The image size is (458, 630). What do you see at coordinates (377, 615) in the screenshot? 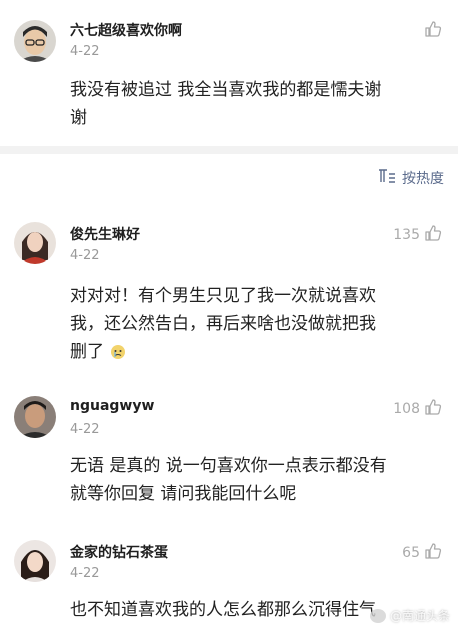
I see `weibo-icon` at bounding box center [377, 615].